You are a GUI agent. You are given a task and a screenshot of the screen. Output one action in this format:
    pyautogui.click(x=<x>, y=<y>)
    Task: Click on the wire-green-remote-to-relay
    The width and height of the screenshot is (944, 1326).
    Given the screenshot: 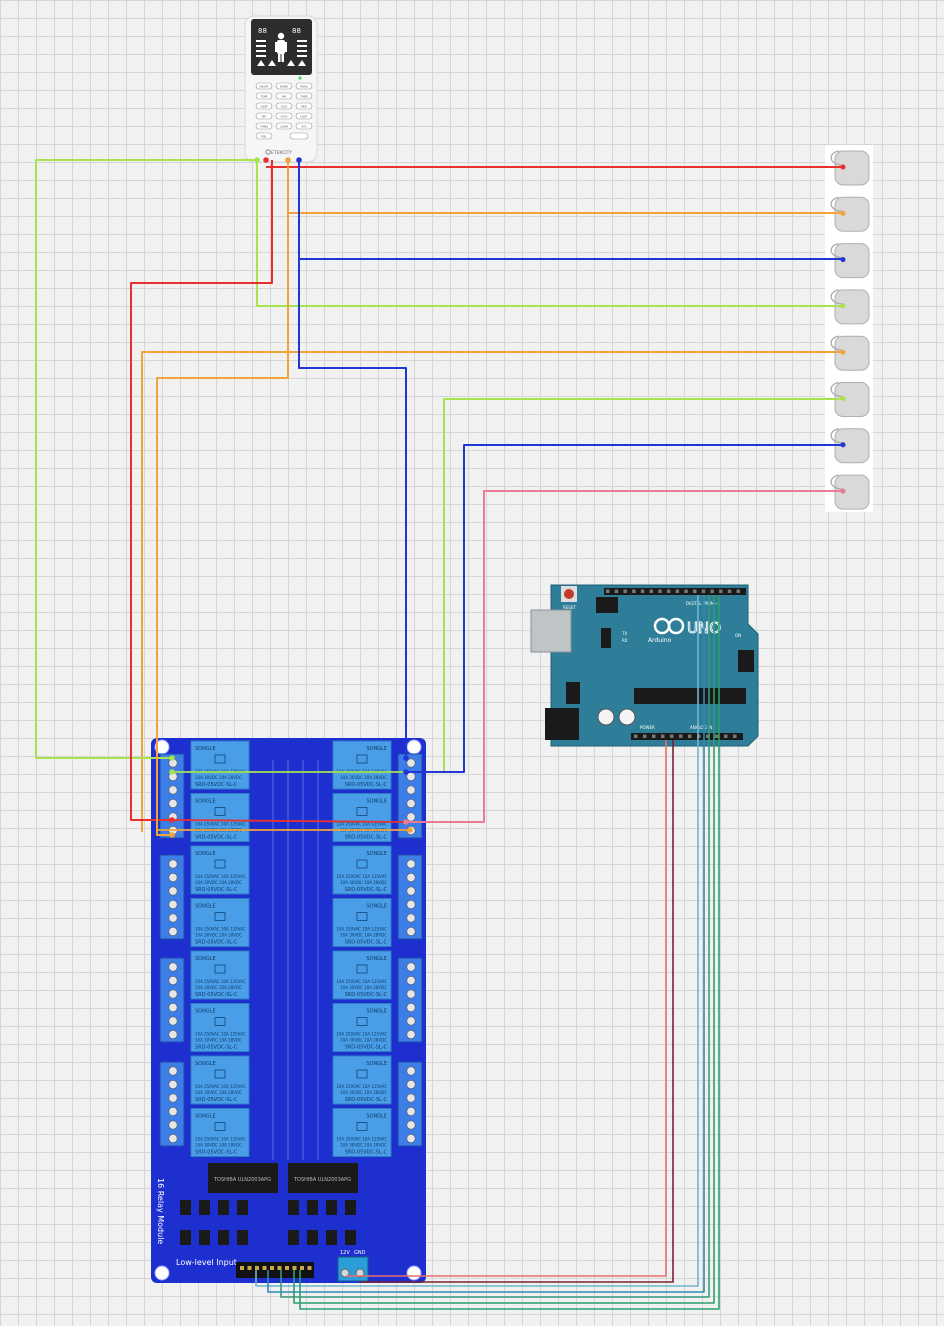 What is the action you would take?
    pyautogui.click(x=146, y=459)
    